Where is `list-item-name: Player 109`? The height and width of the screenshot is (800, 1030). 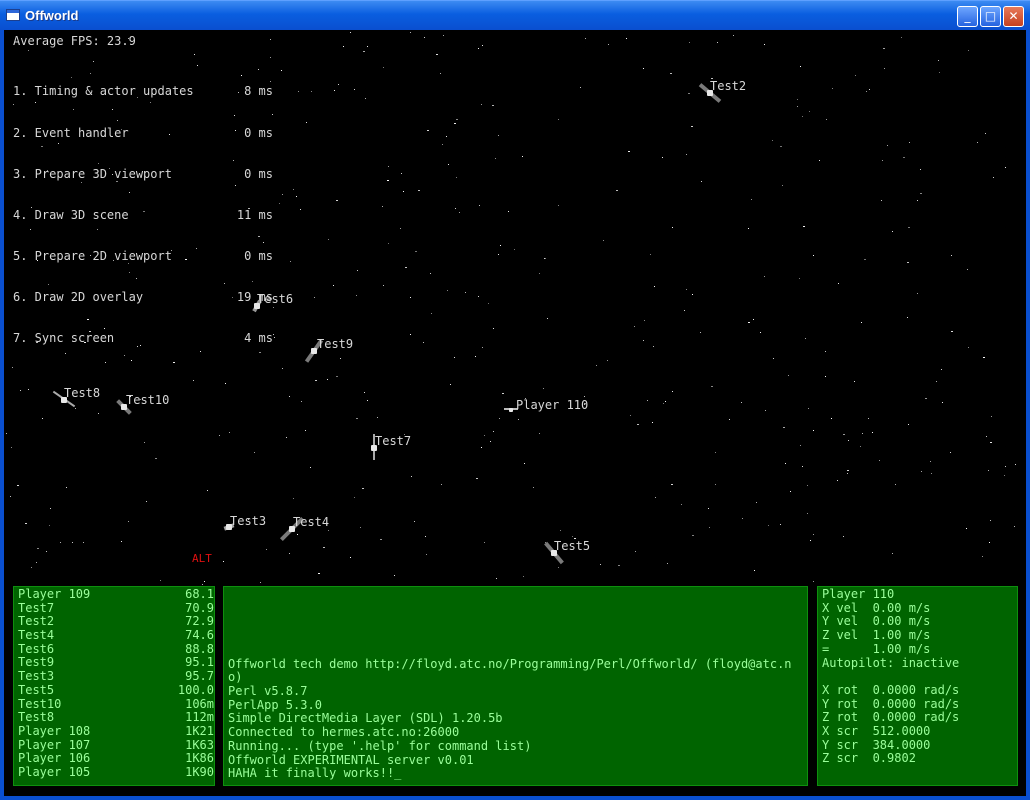 list-item-name: Player 109 is located at coordinates (54, 594).